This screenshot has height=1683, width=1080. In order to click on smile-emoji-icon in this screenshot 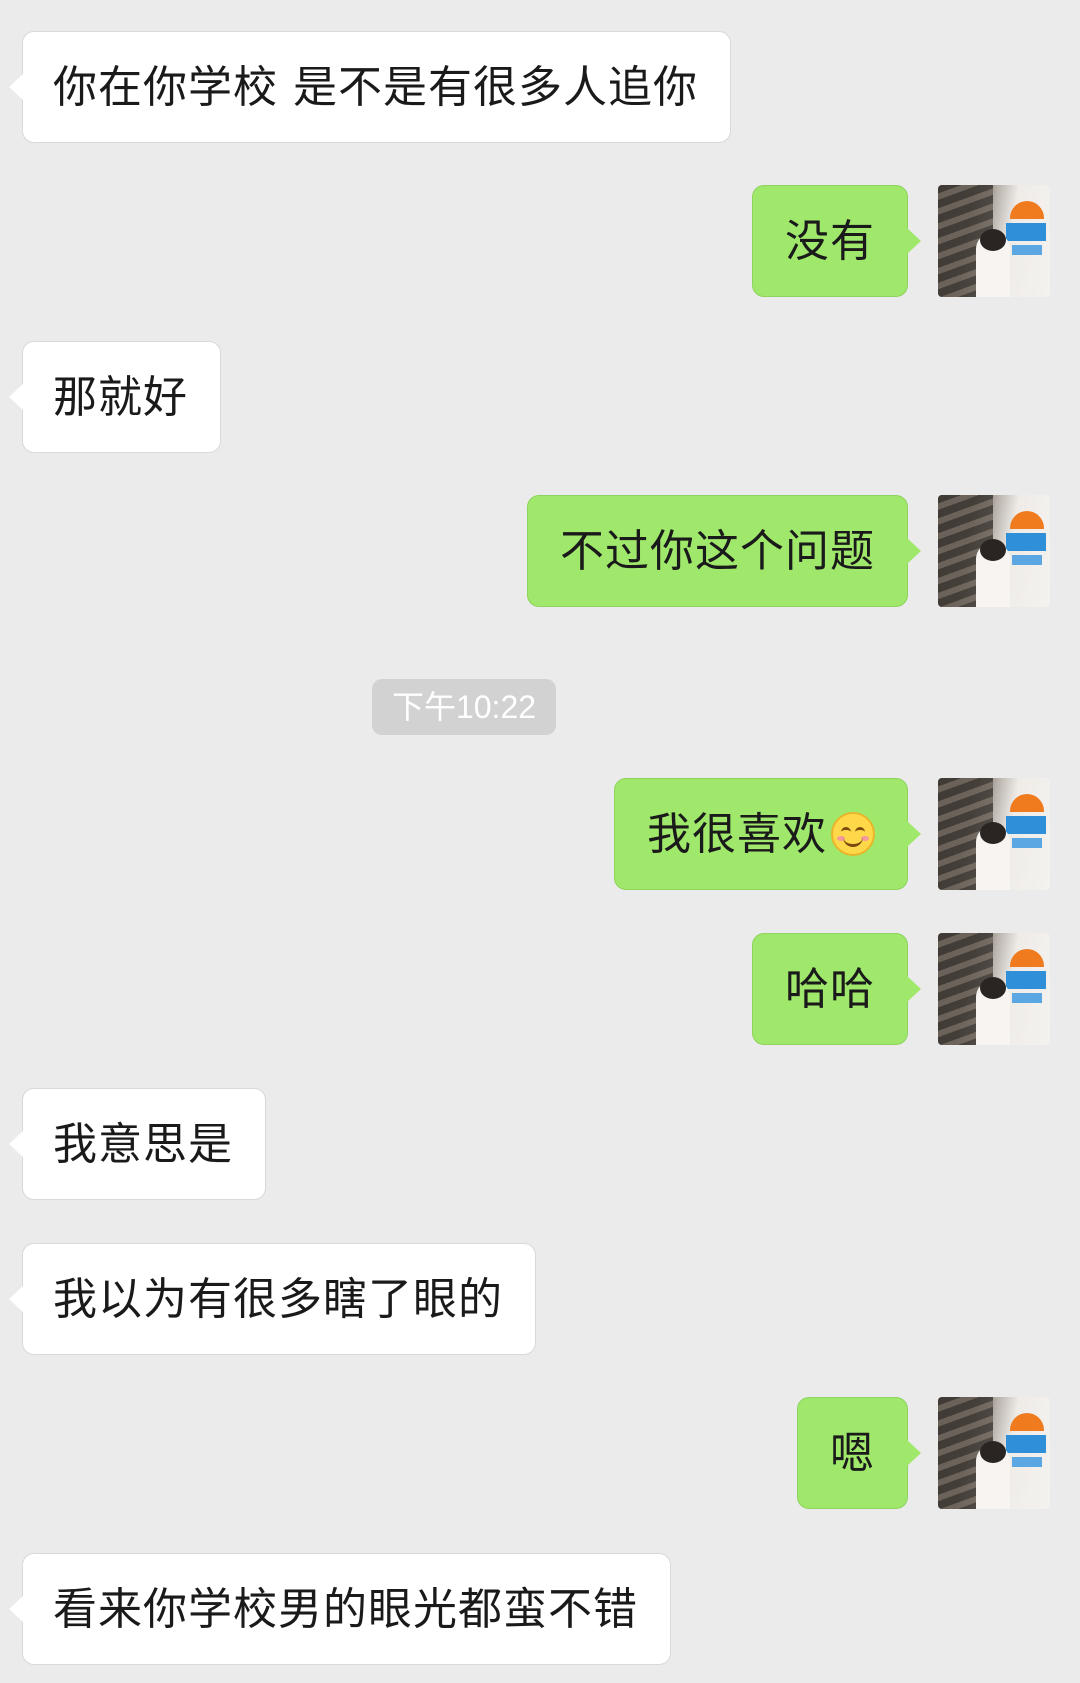, I will do `click(853, 834)`.